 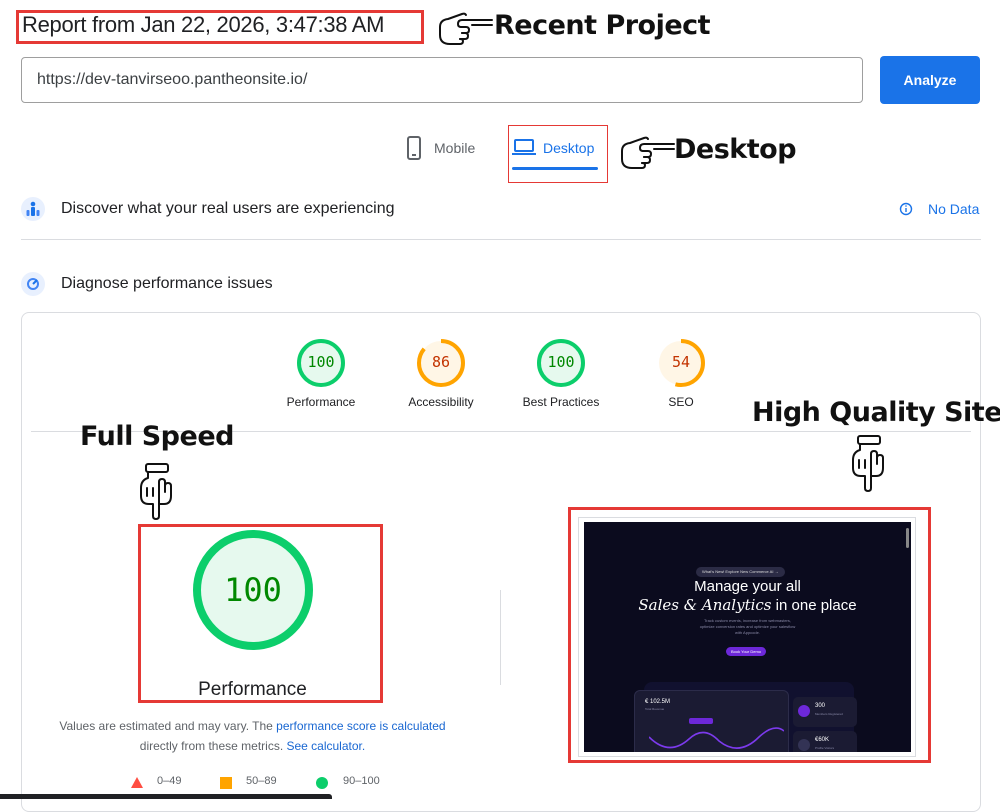 I want to click on field-data-status: No Data, so click(x=954, y=209).